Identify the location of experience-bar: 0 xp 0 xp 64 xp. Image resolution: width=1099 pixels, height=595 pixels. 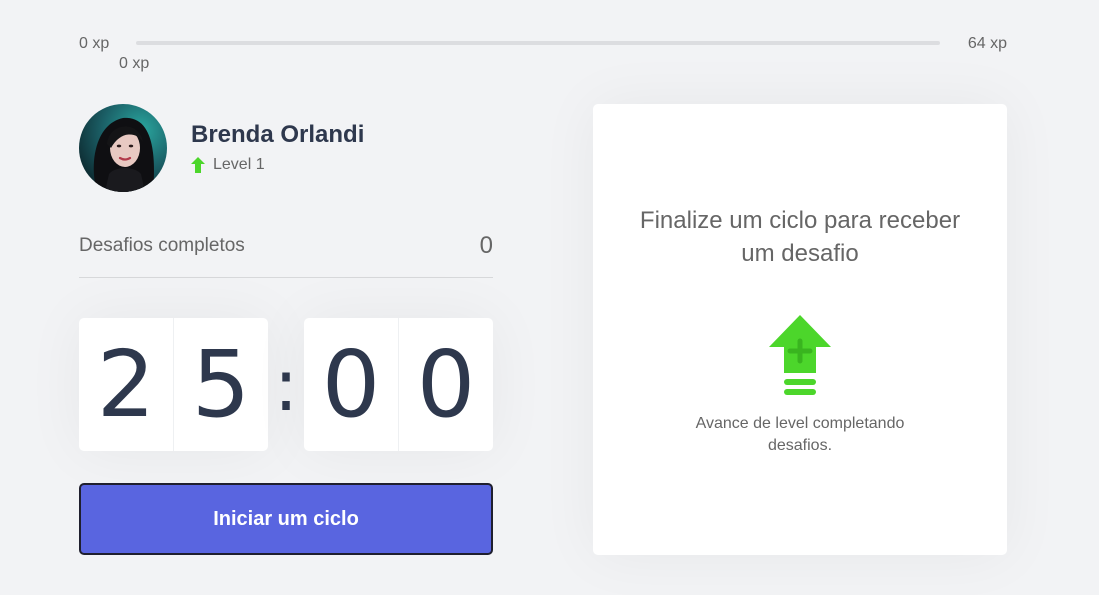
(543, 52).